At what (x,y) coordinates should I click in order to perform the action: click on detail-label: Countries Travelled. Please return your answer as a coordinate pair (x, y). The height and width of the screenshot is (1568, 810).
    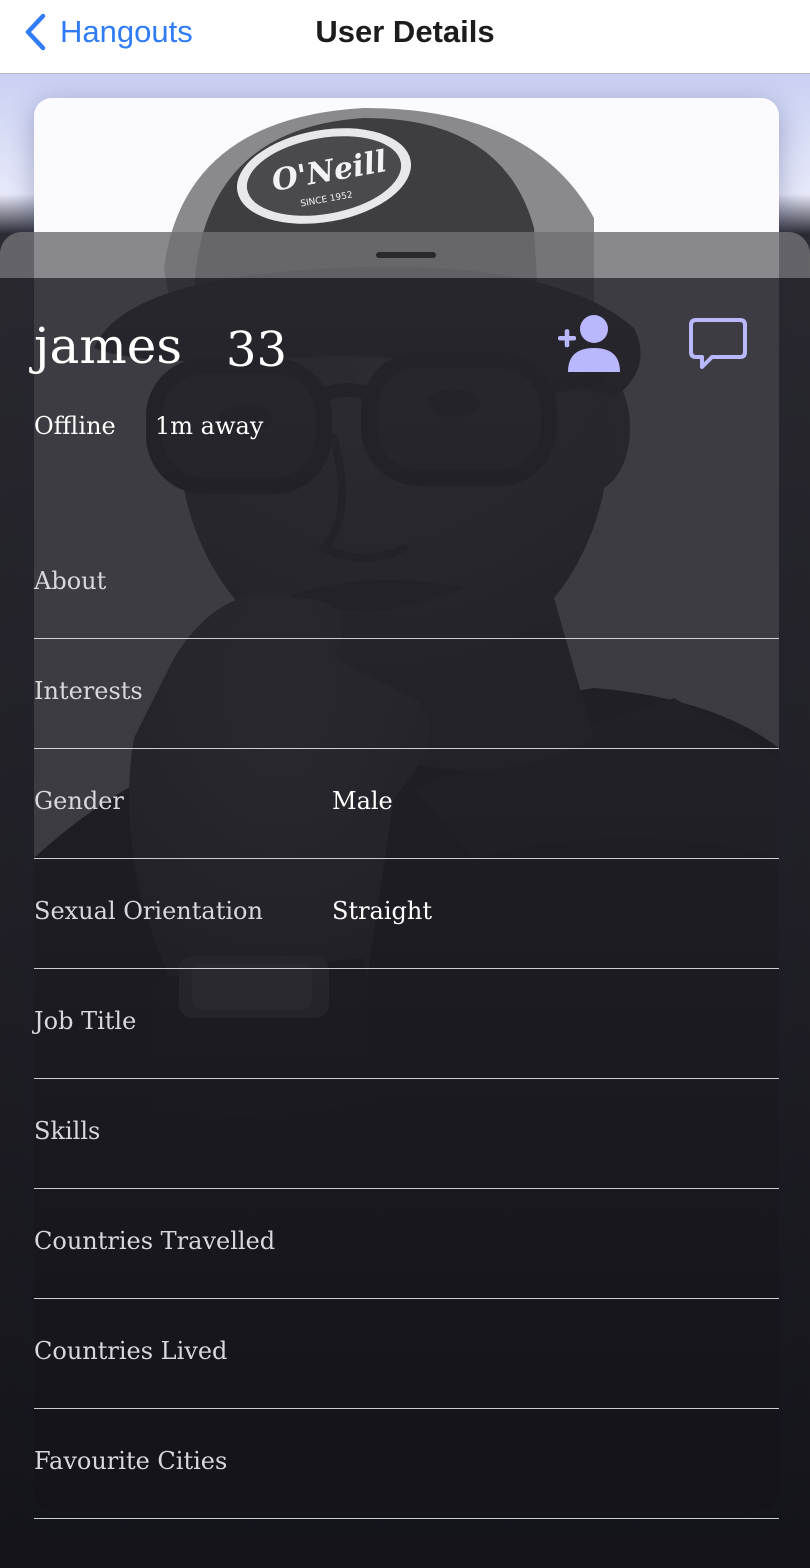
    Looking at the image, I should click on (155, 1241).